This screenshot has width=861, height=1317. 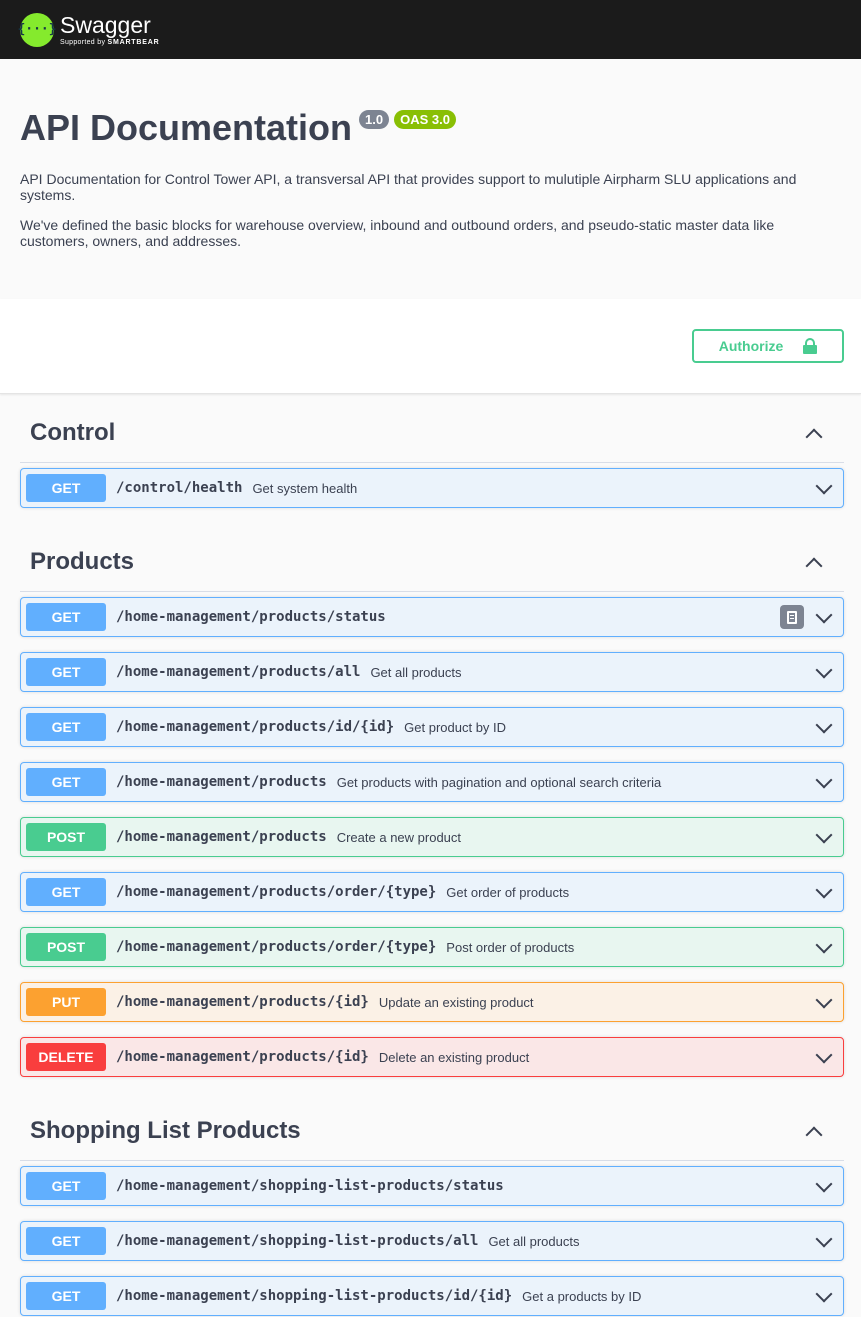 What do you see at coordinates (455, 727) in the screenshot?
I see `operation-summary: Get product by ID` at bounding box center [455, 727].